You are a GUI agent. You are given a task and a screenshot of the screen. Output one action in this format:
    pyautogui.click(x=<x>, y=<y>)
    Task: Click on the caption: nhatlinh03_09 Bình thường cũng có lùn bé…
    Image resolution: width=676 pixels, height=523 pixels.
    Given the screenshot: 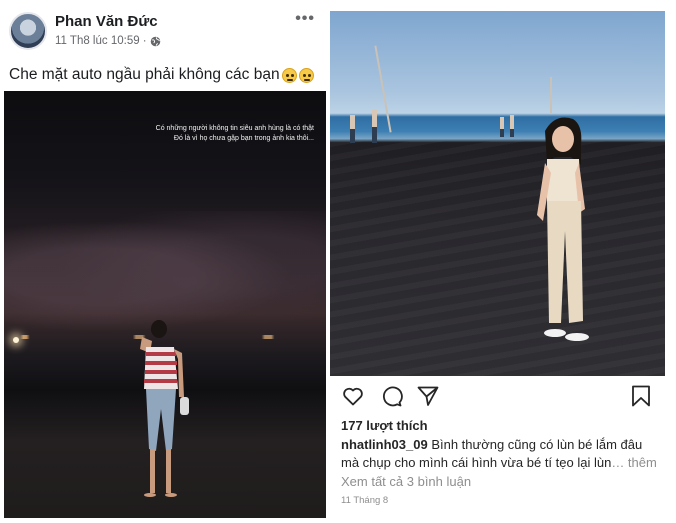 What is the action you would take?
    pyautogui.click(x=501, y=454)
    